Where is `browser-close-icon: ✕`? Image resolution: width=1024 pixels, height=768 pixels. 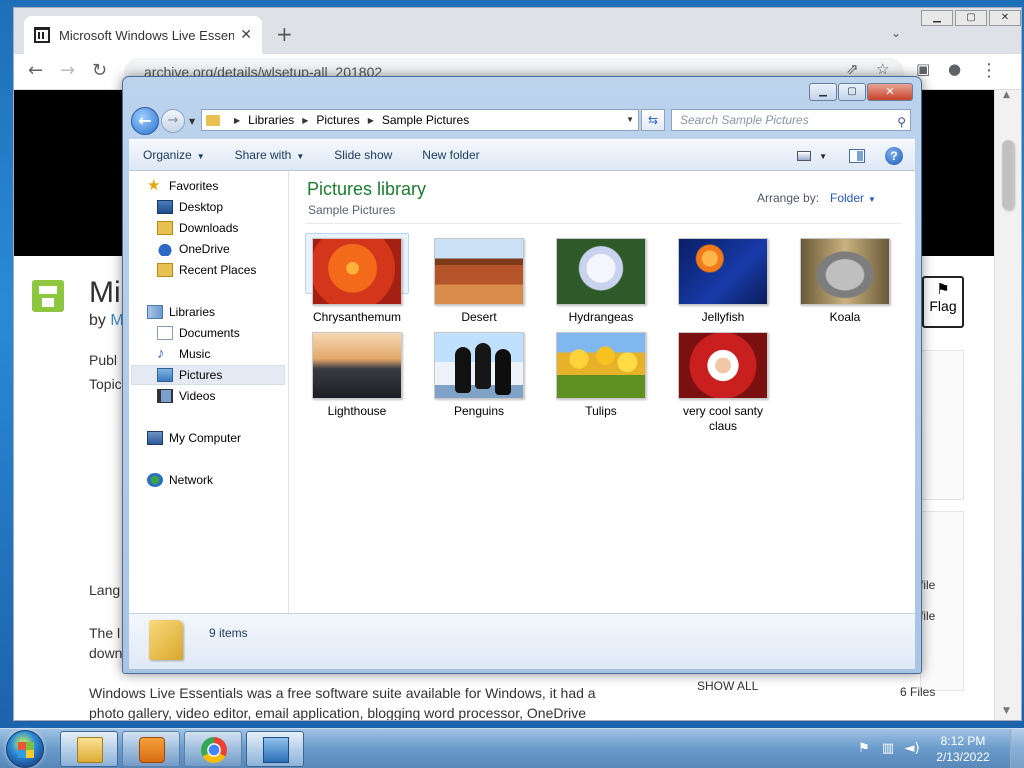
browser-close-icon: ✕ is located at coordinates (1005, 18).